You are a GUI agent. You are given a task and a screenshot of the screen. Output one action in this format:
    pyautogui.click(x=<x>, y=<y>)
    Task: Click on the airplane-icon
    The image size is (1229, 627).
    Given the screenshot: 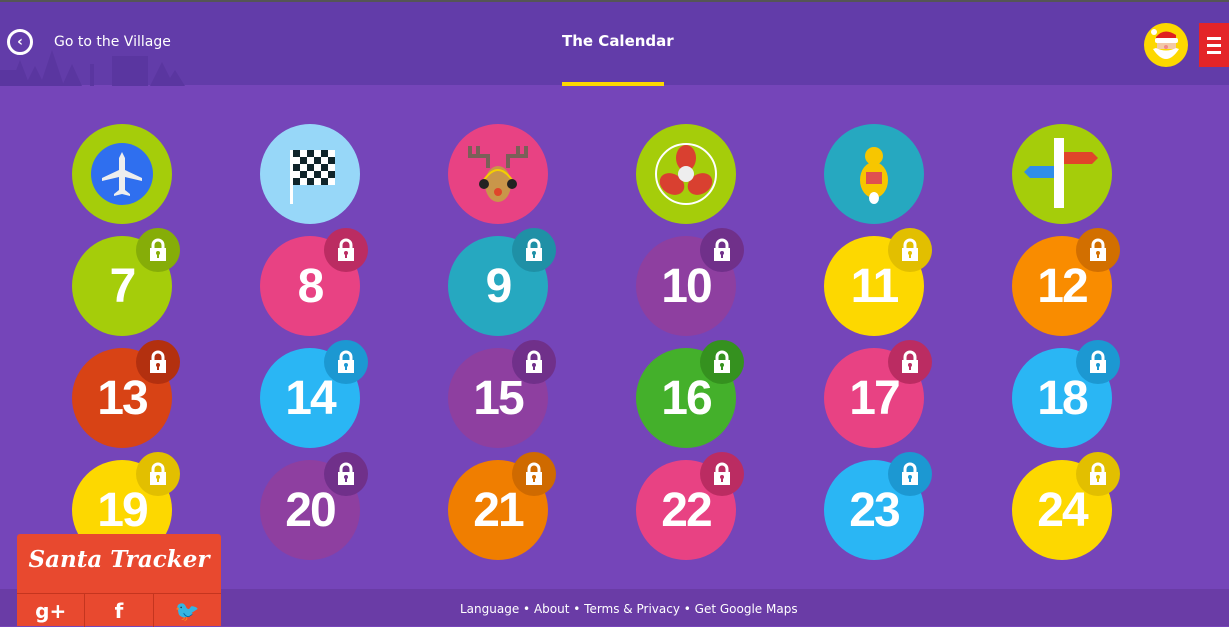 What is the action you would take?
    pyautogui.click(x=122, y=174)
    